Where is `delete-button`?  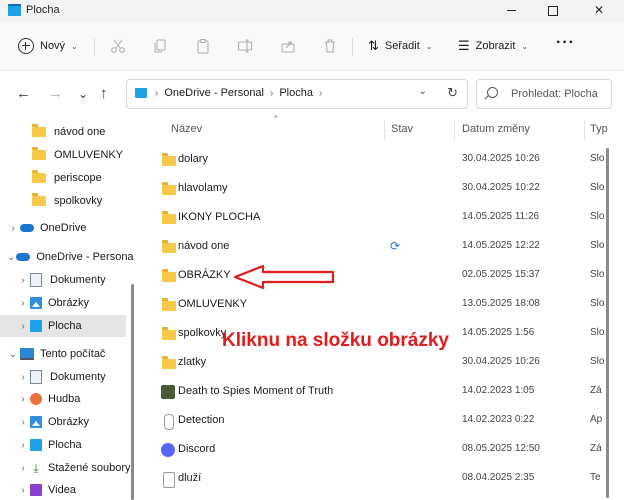
delete-button is located at coordinates (330, 46).